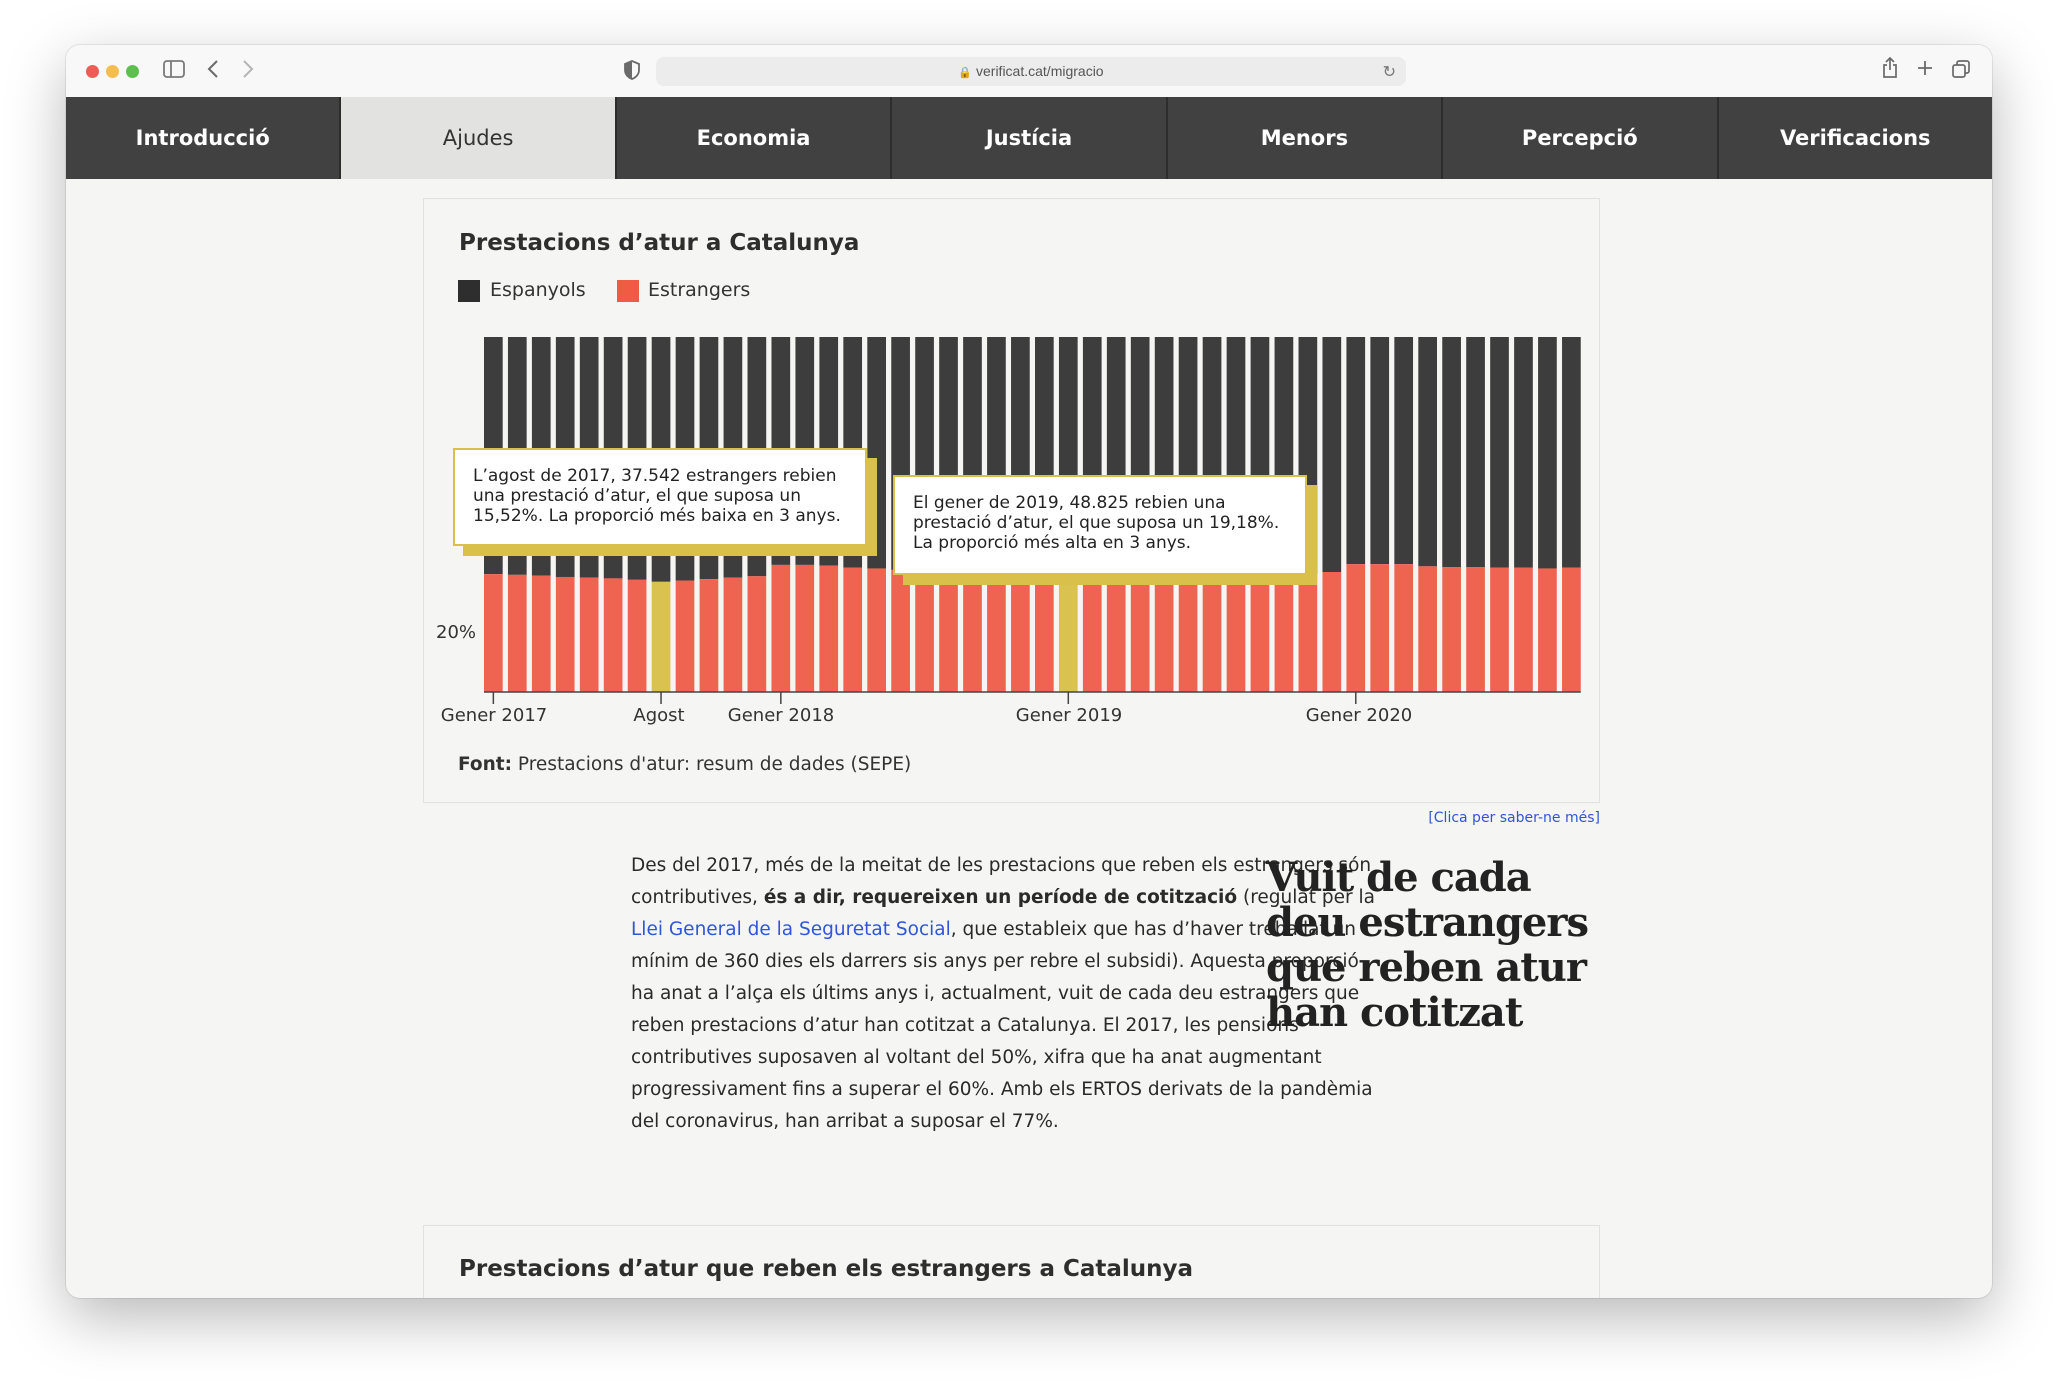 The height and width of the screenshot is (1384, 2057). I want to click on x-tick-label-gener-2019: Gener 2019, so click(1069, 715).